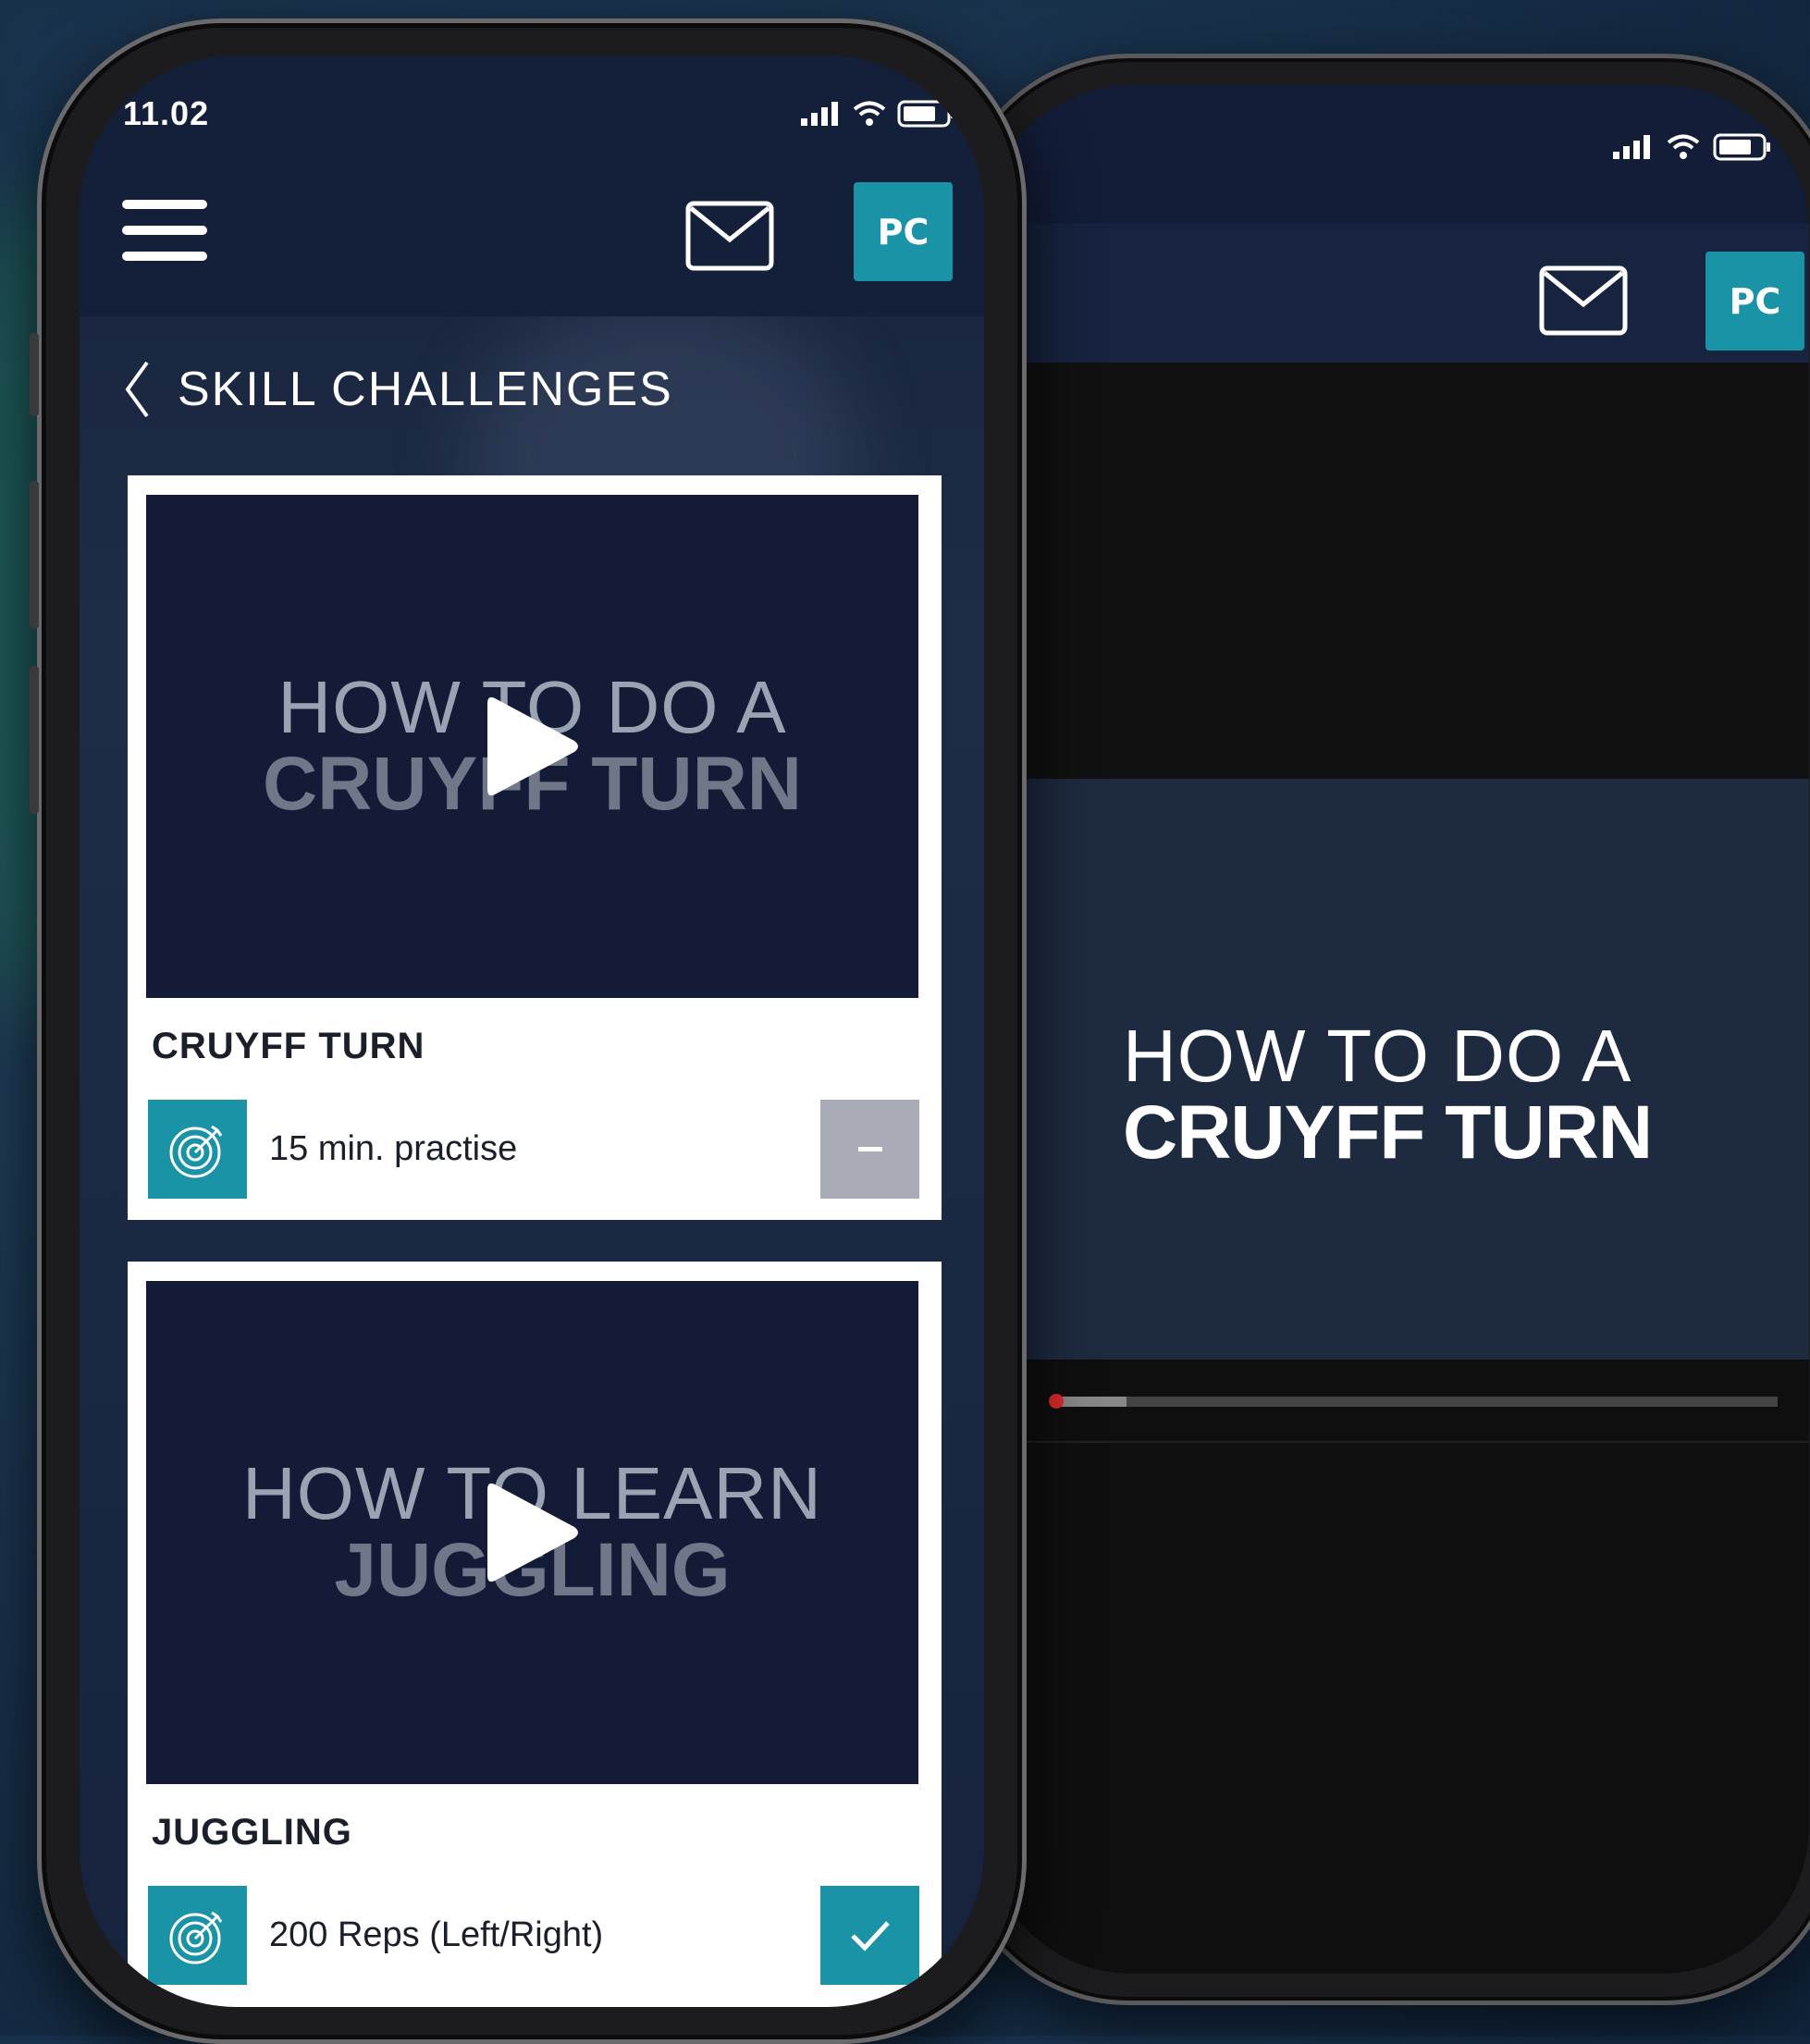  Describe the element at coordinates (437, 1934) in the screenshot. I see `challenge-goal: 200 Reps (Left/Right)` at that location.